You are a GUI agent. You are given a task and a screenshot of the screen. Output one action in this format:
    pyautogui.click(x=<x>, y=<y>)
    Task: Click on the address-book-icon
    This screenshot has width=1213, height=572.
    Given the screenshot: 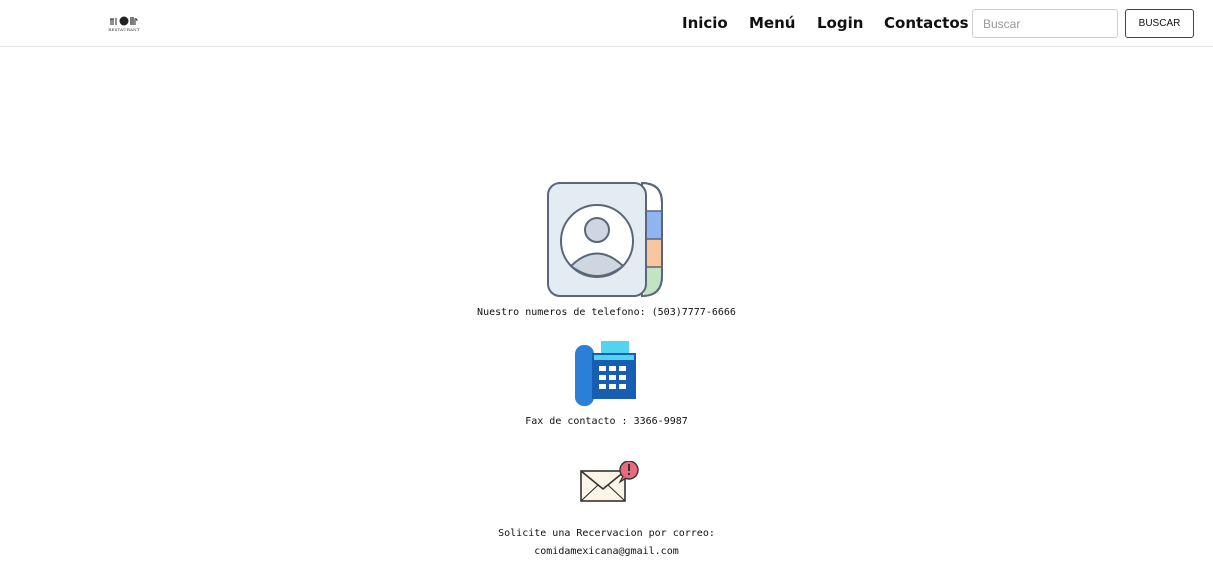 What is the action you would take?
    pyautogui.click(x=605, y=239)
    